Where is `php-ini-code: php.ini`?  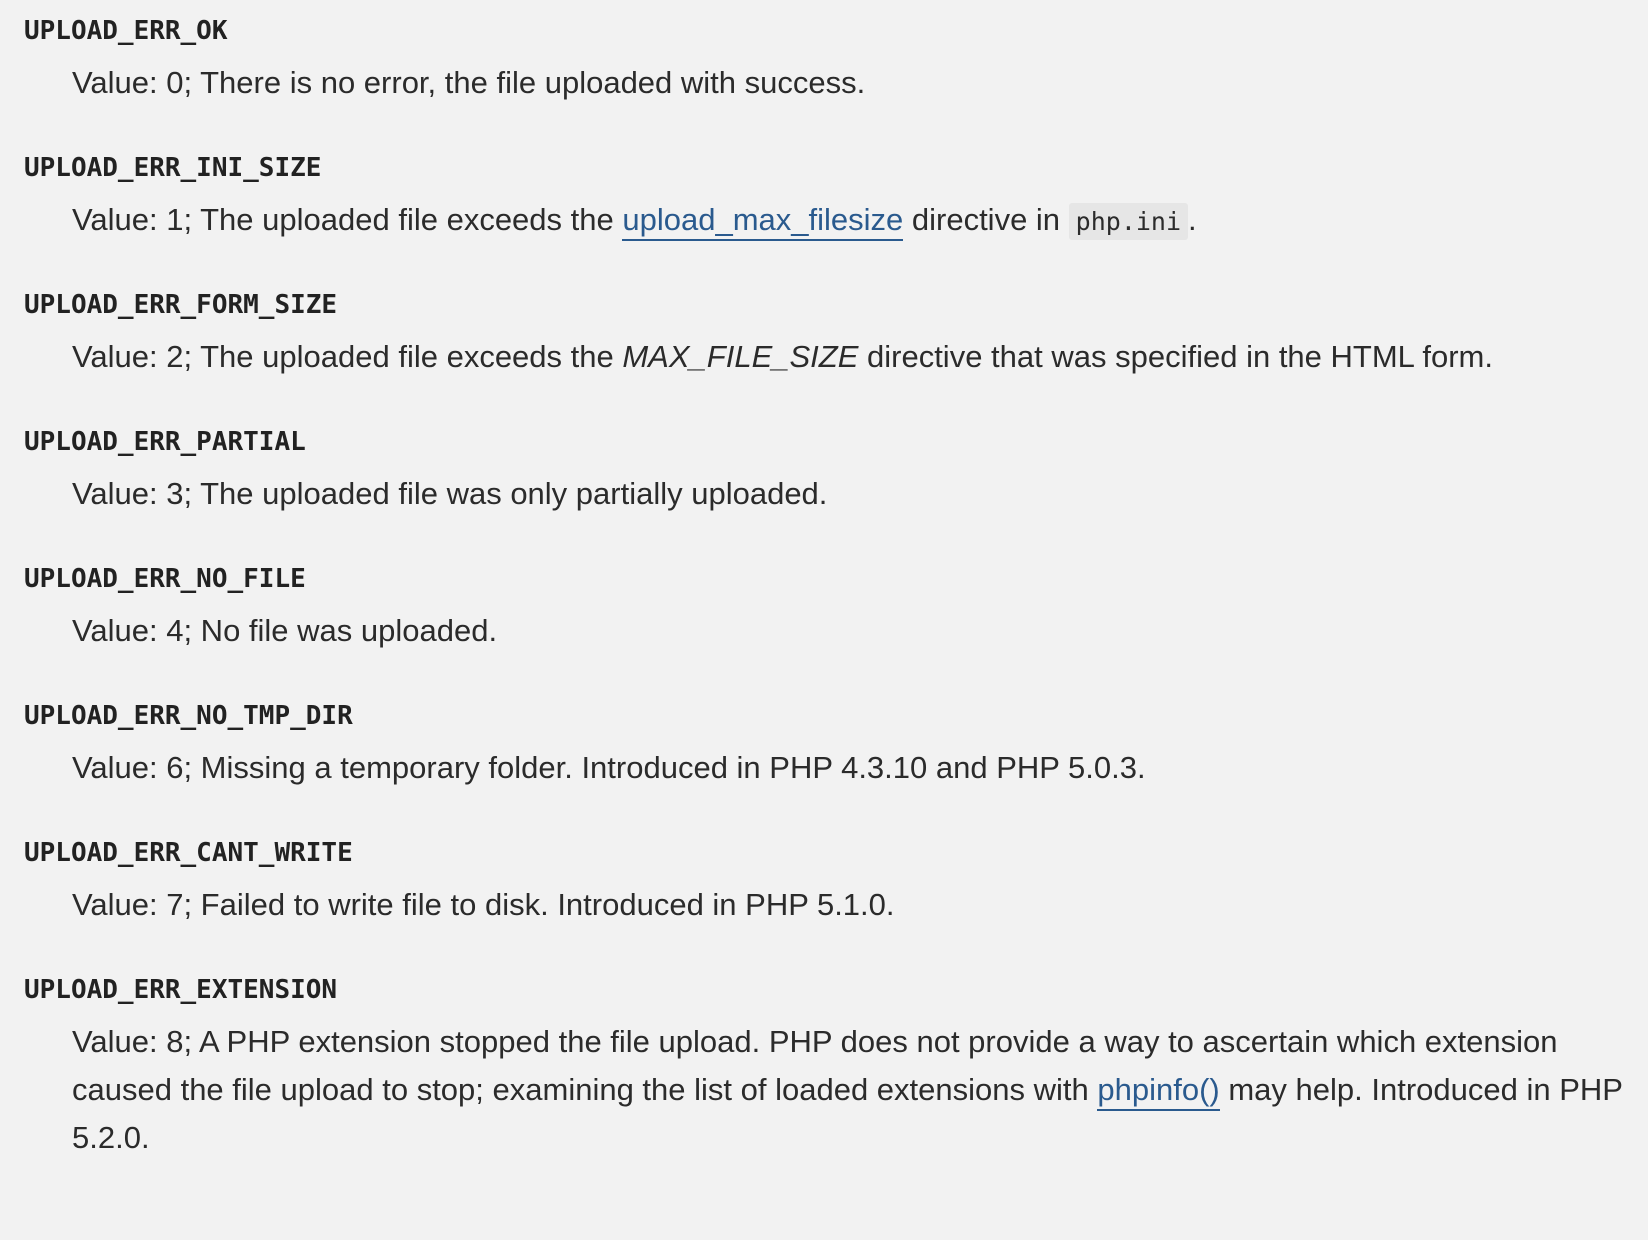
php-ini-code: php.ini is located at coordinates (1128, 221).